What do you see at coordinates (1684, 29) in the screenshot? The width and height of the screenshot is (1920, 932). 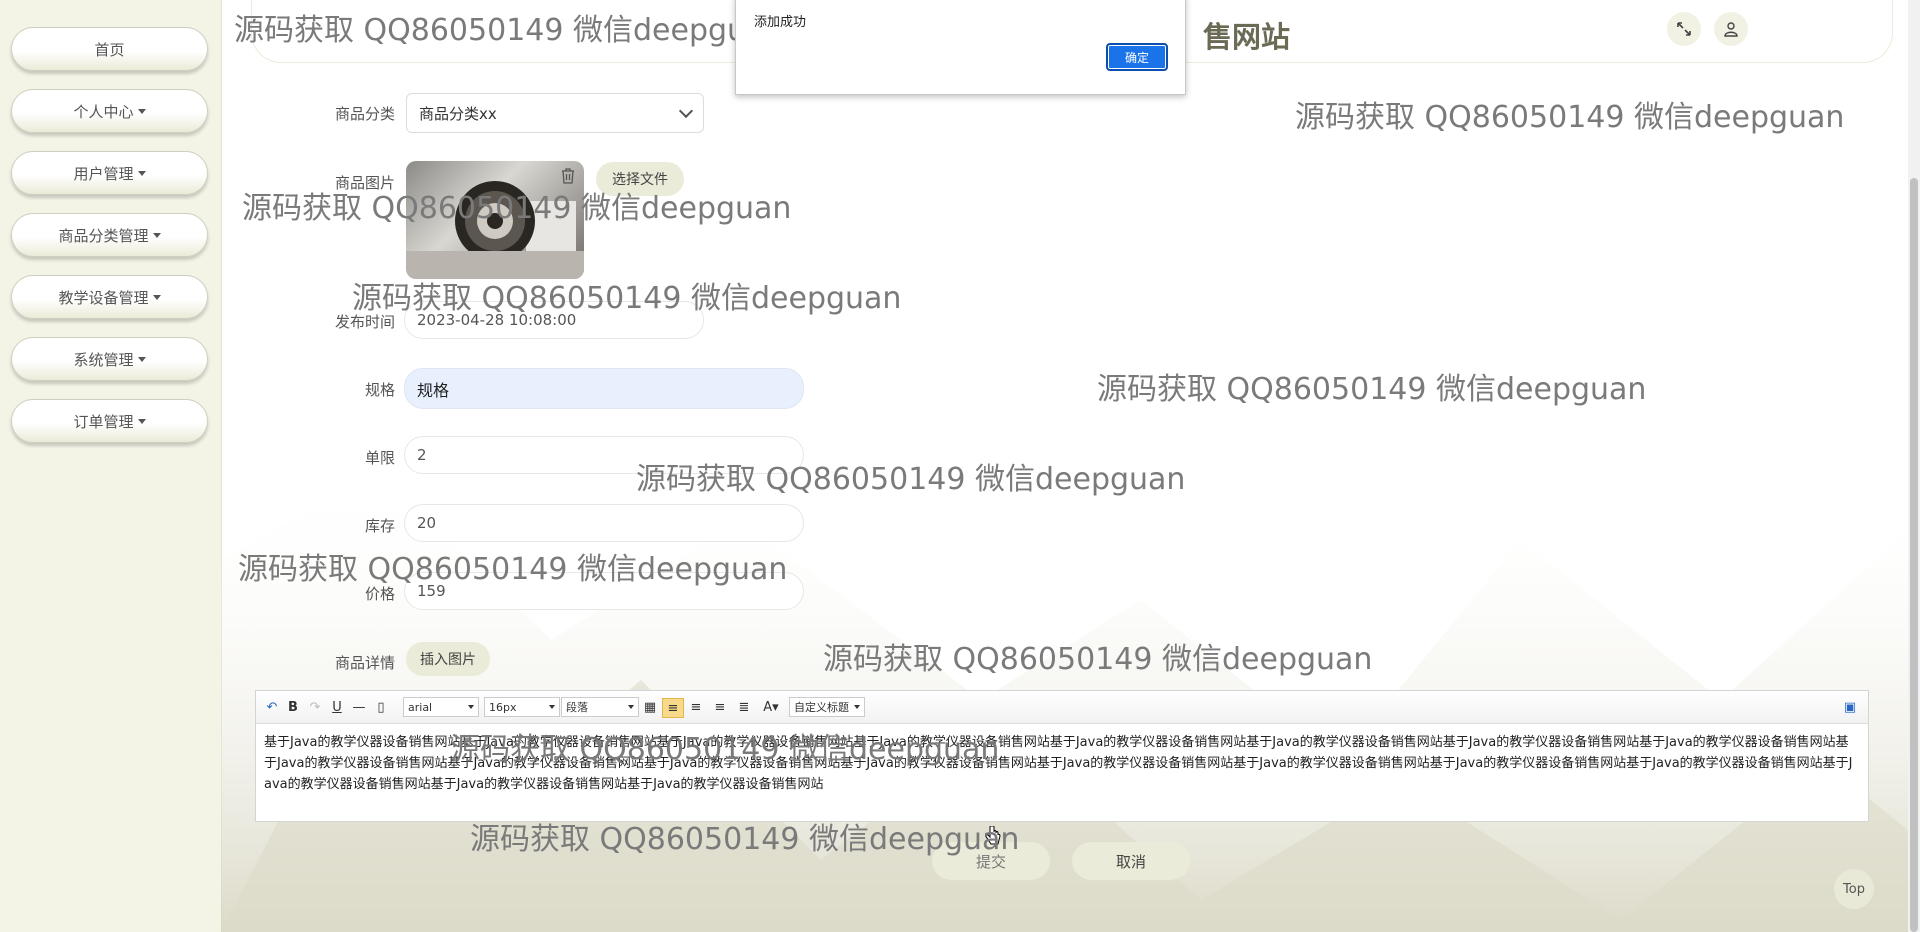 I see `expand-icon` at bounding box center [1684, 29].